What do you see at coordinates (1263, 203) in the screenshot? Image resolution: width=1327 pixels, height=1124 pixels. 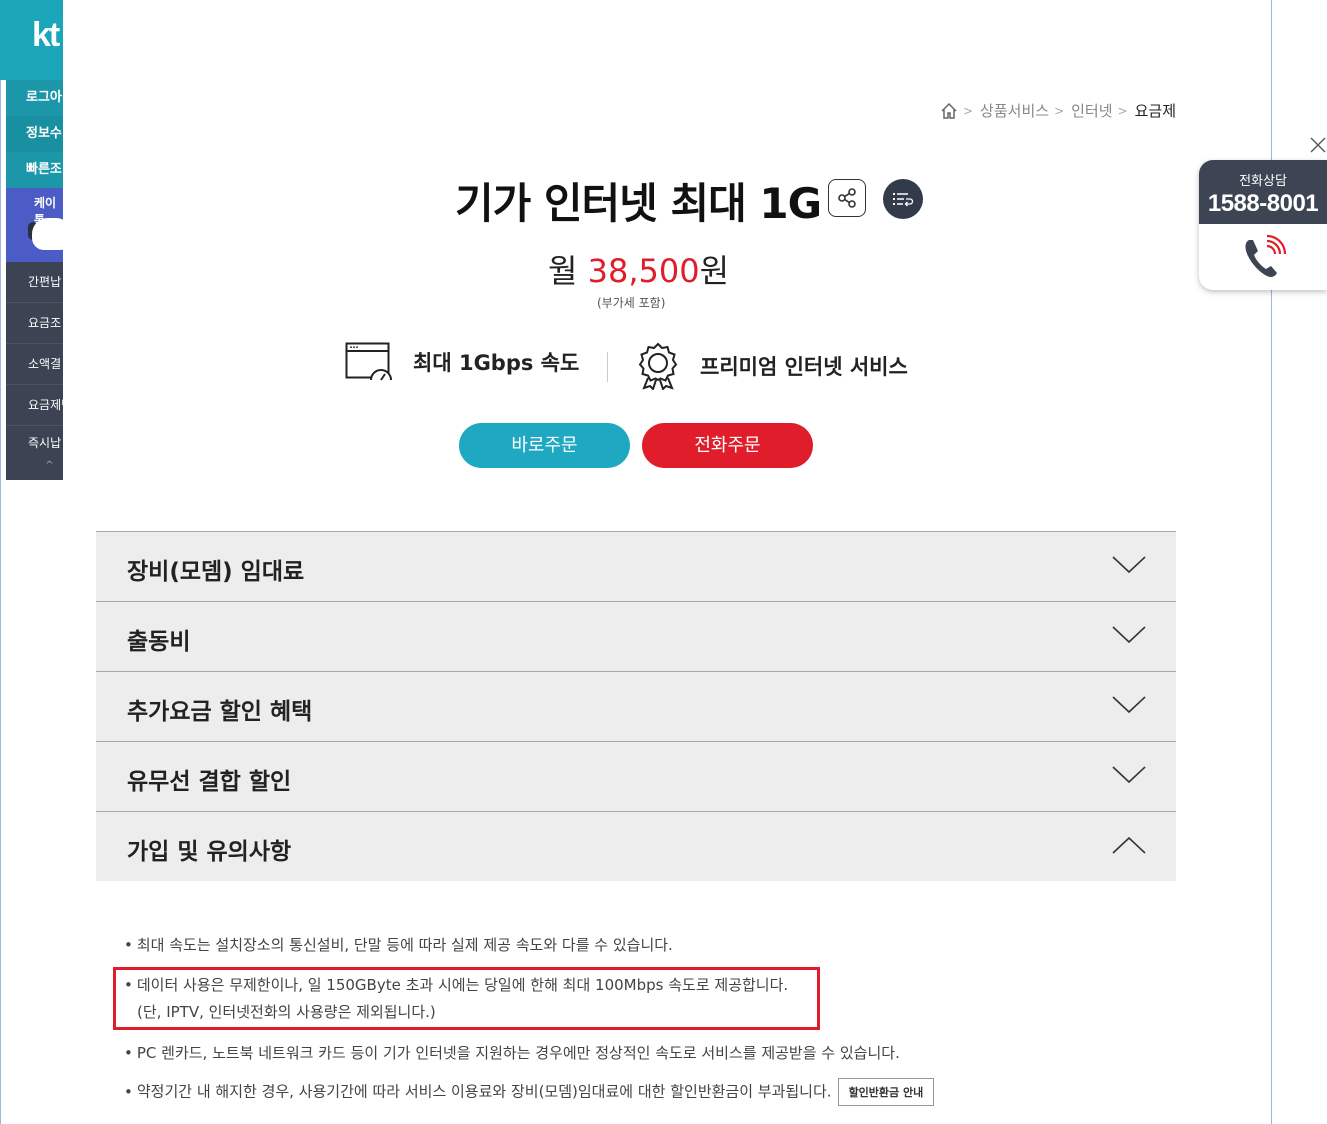 I see `consult-number: 1588-8001` at bounding box center [1263, 203].